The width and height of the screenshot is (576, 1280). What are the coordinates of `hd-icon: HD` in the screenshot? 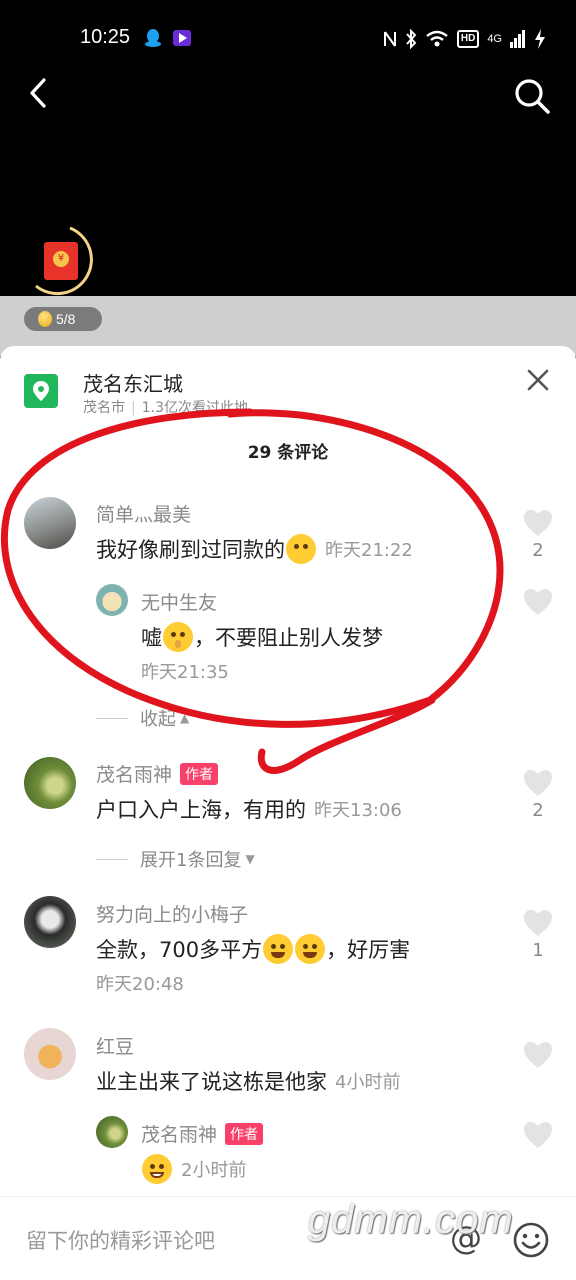 It's located at (468, 39).